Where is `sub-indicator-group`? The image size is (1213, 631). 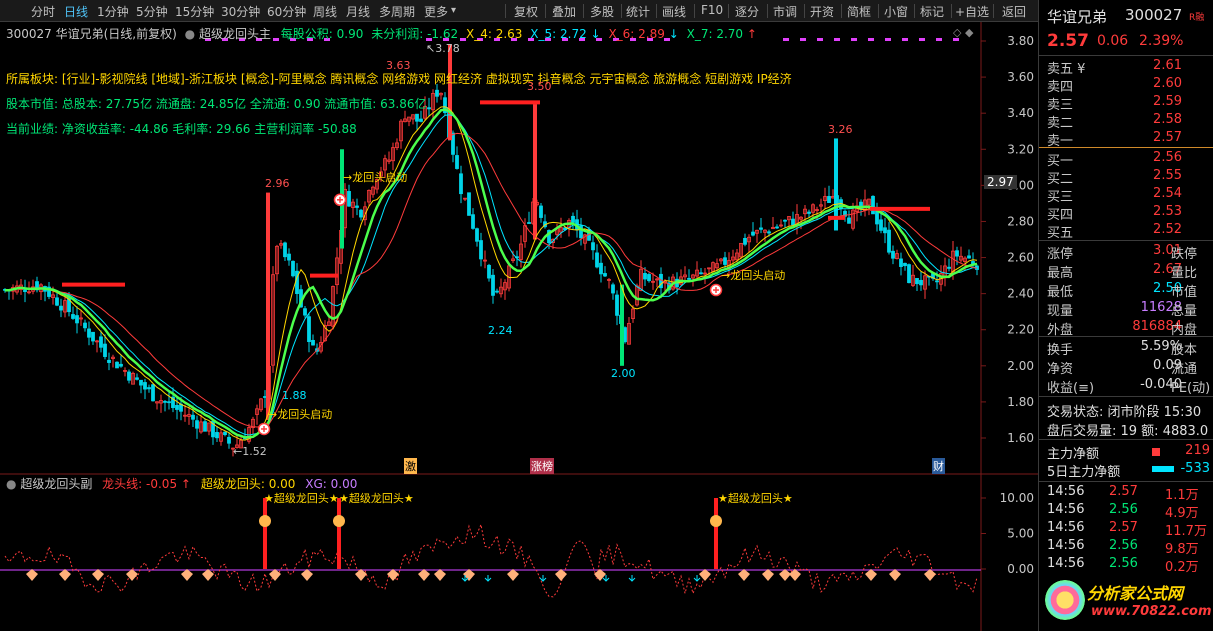
sub-indicator-group is located at coordinates (491, 548).